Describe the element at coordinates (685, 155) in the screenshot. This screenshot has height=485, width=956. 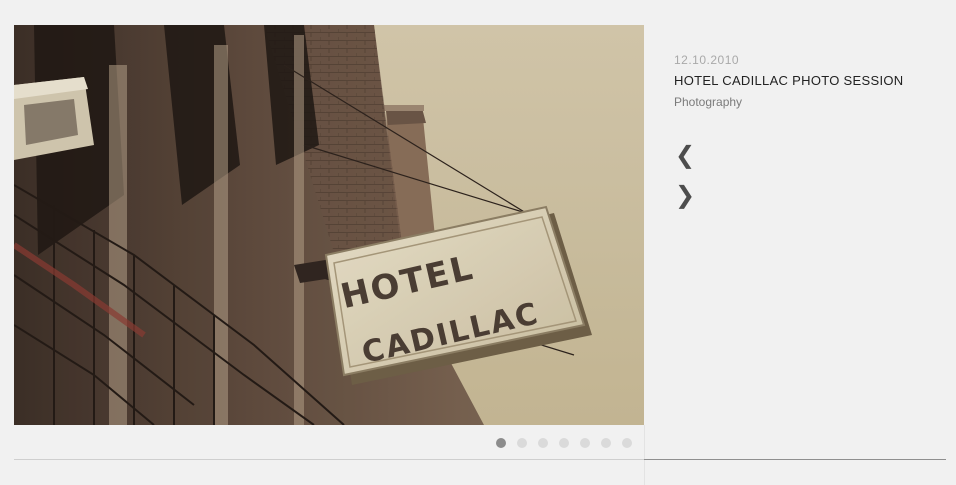
I see `previous-arrow-icon: ❮` at that location.